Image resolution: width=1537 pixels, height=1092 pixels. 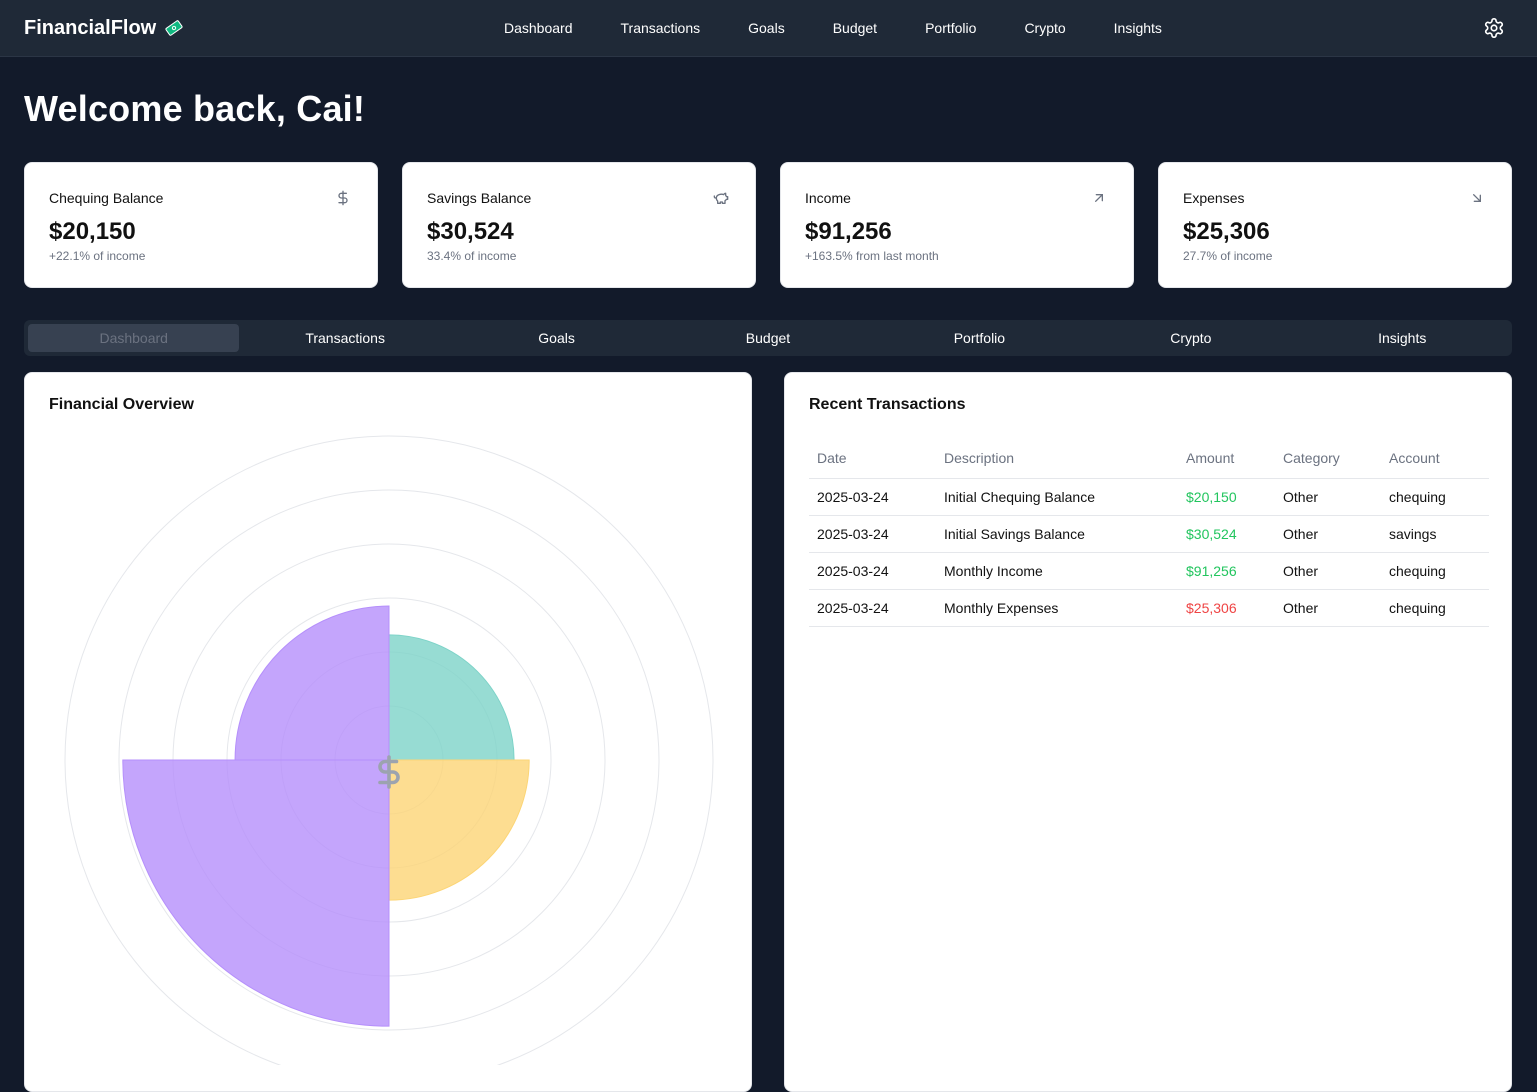 I want to click on tab-budget: Budget, so click(x=767, y=338).